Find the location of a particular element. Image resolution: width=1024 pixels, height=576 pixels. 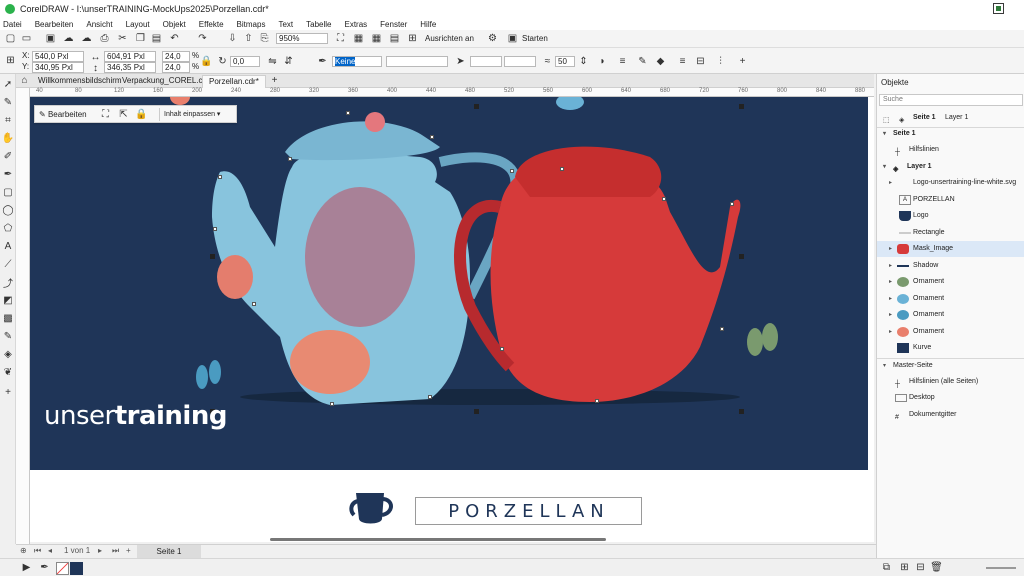

line-style-select is located at coordinates (417, 61).